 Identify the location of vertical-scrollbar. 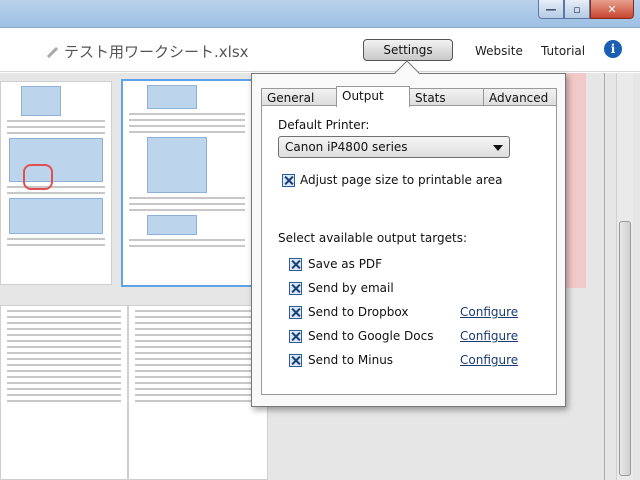
(624, 276).